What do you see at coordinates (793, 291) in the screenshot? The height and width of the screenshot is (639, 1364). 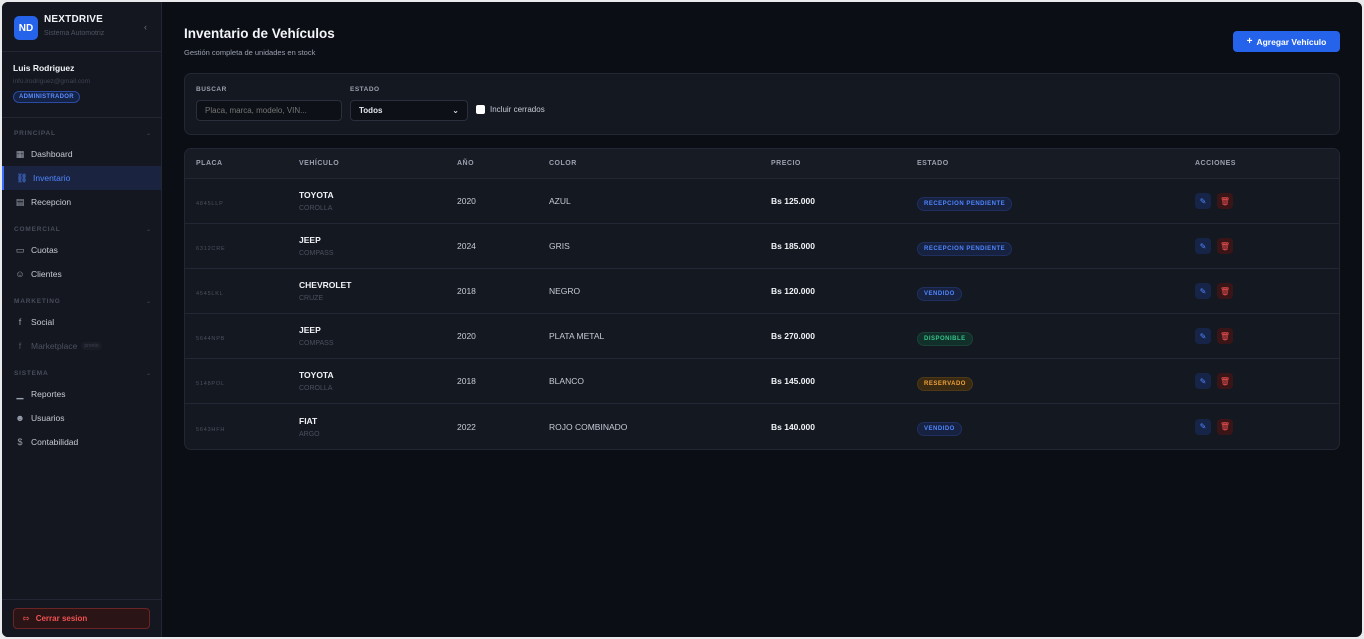 I see `price-cell: Bs 120.000` at bounding box center [793, 291].